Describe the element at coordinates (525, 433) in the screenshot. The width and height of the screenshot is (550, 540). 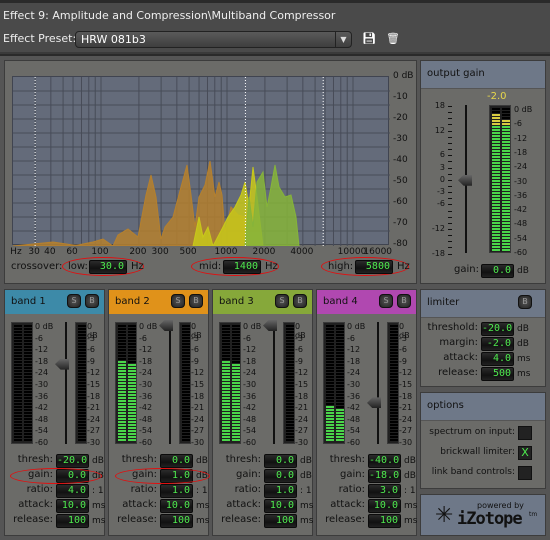
I see `spectrum-on-input-checkbox` at that location.